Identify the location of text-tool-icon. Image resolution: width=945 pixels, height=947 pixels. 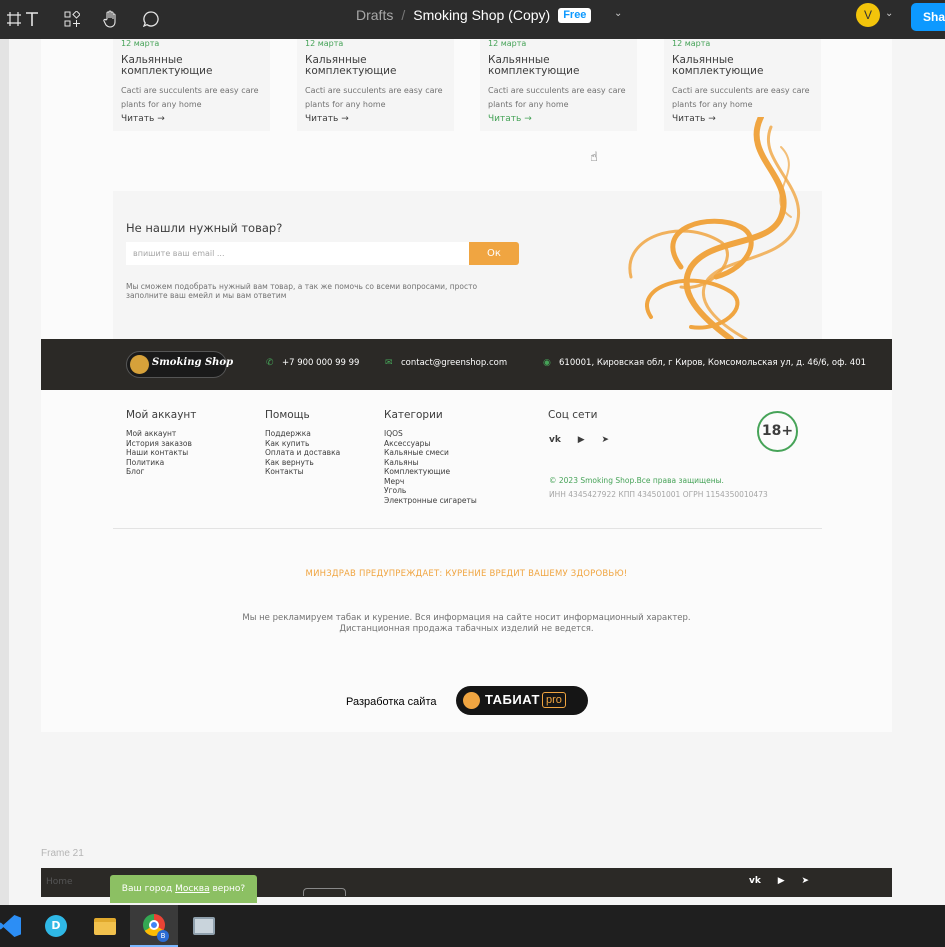
(32, 19).